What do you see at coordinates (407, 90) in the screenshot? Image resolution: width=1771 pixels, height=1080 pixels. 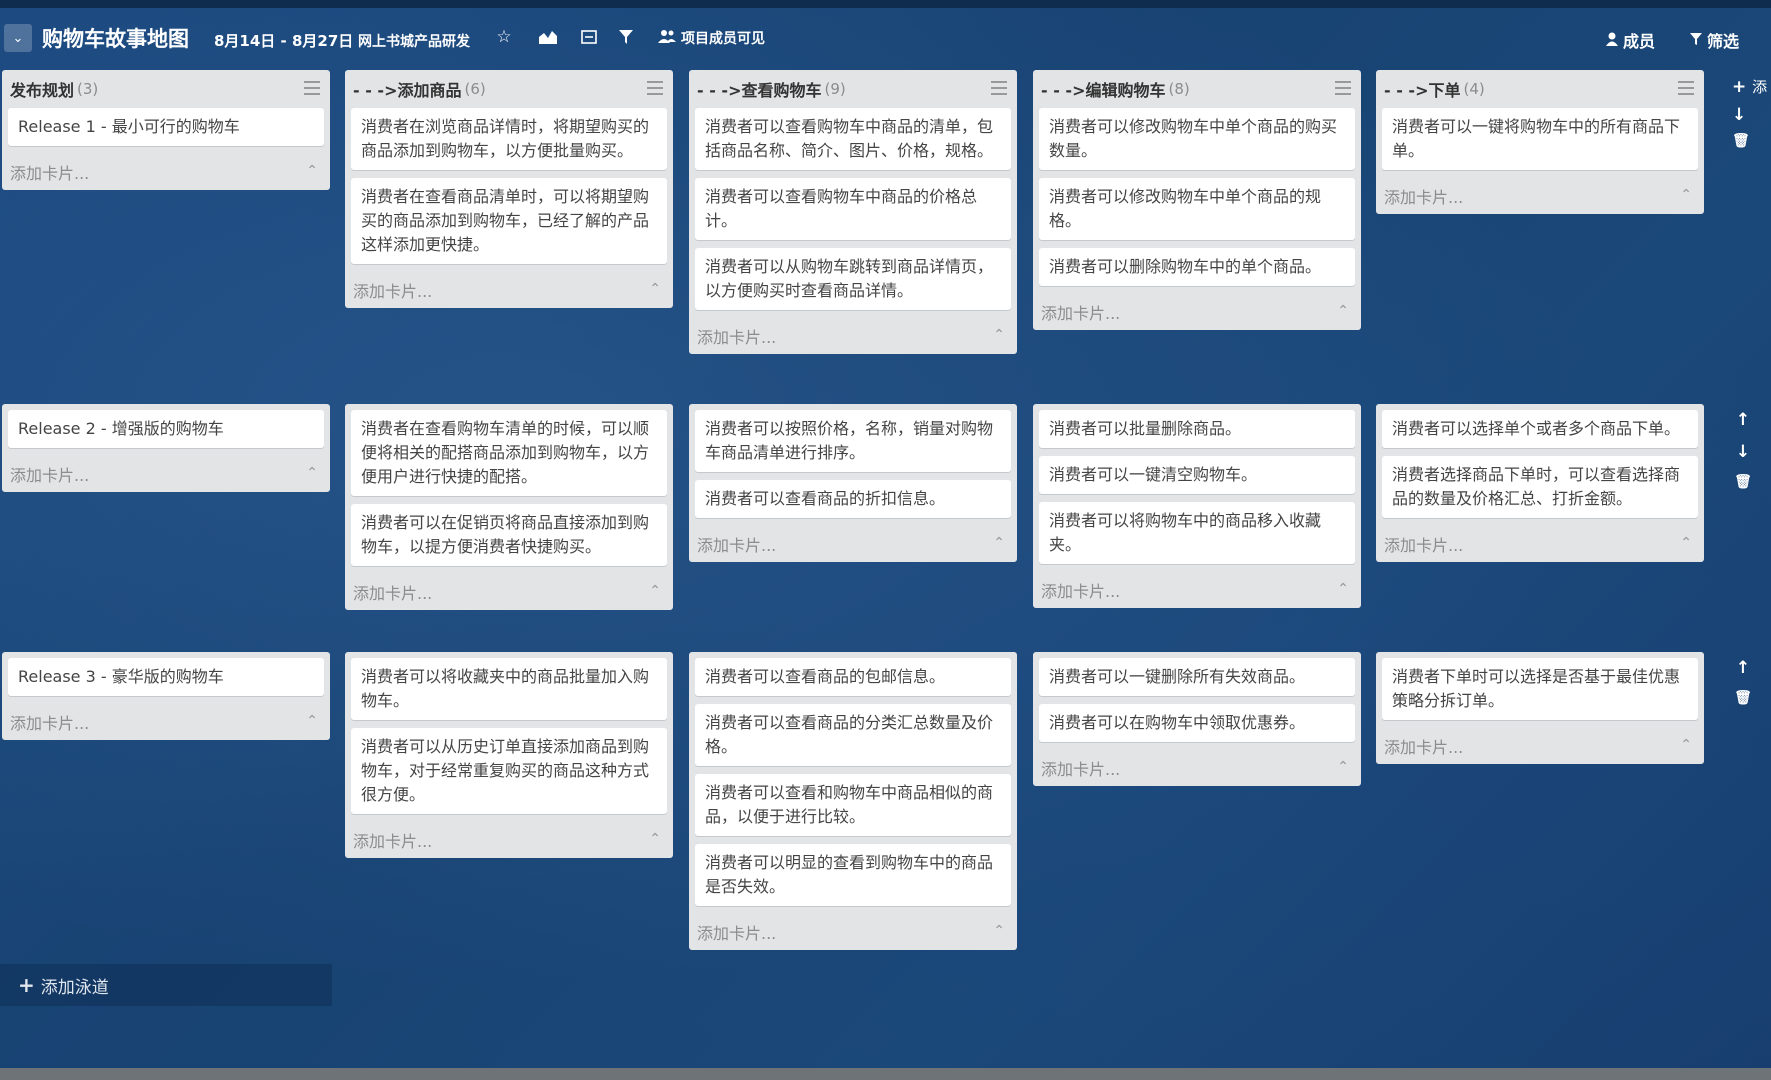 I see `list-title: - - ->添加商品` at bounding box center [407, 90].